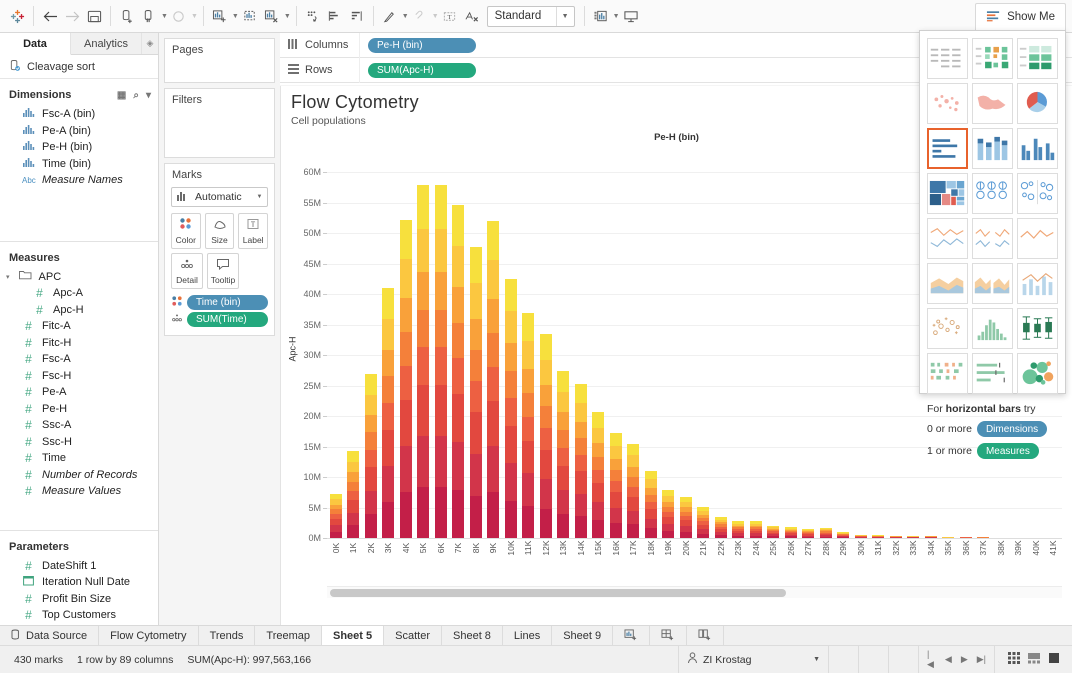 The height and width of the screenshot is (673, 1072). Describe the element at coordinates (992, 216) in the screenshot. I see `show-me-thumbnail-grid` at that location.